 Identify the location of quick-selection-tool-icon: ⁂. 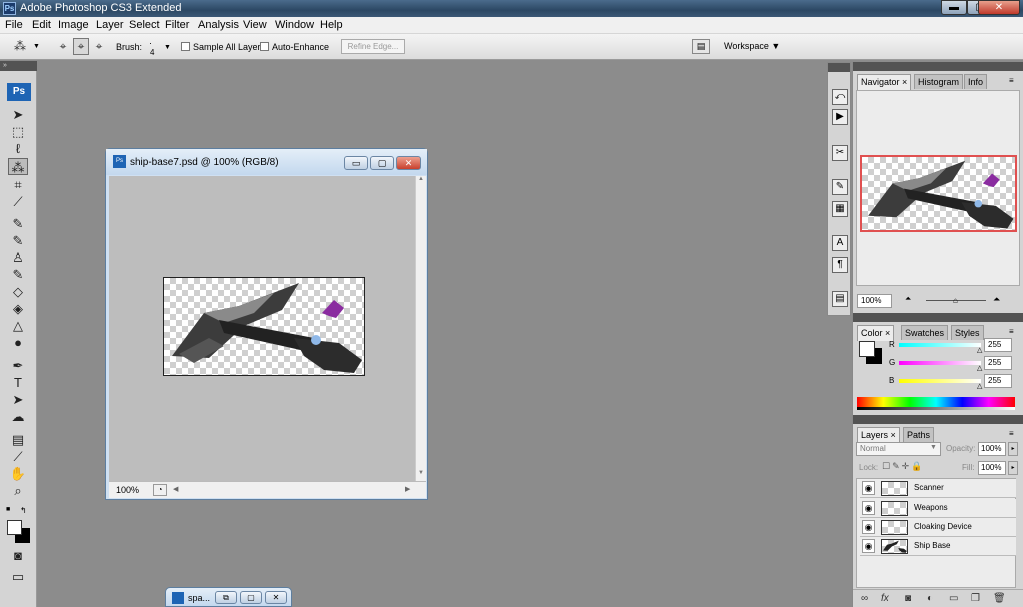
(18, 166).